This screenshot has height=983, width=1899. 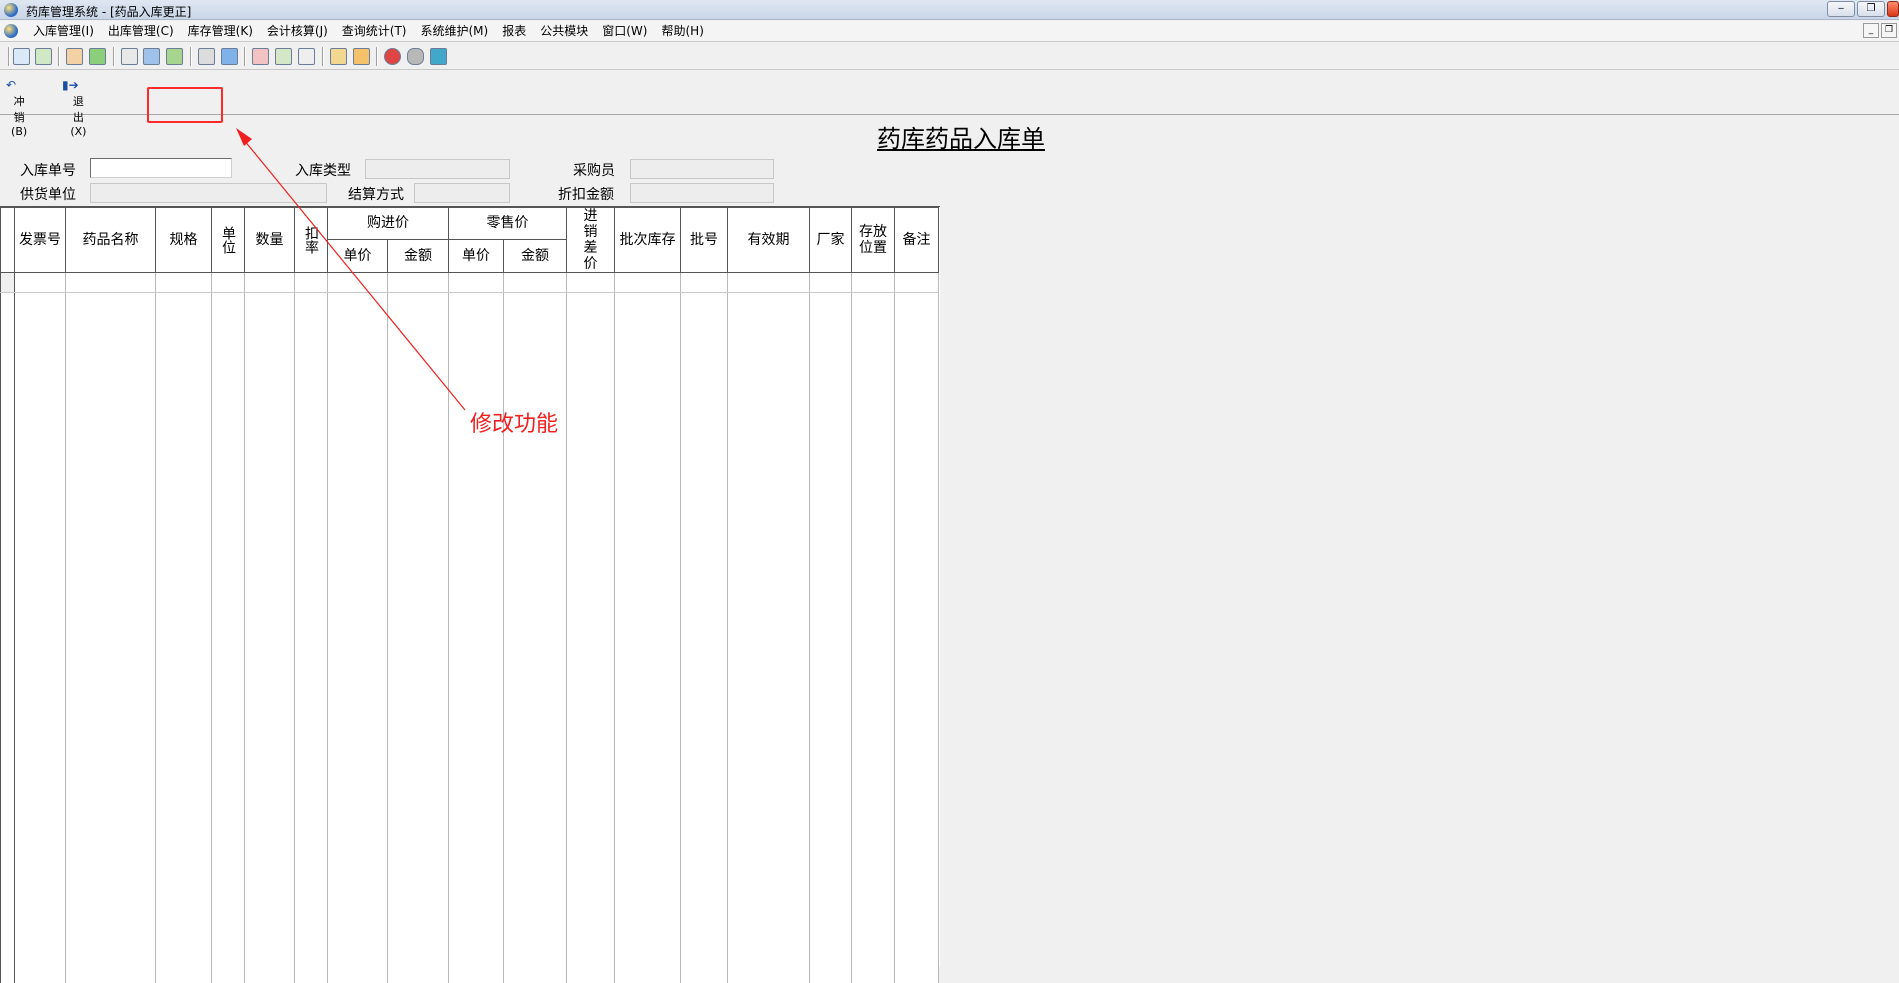 What do you see at coordinates (244, 137) in the screenshot?
I see `arrow-head` at bounding box center [244, 137].